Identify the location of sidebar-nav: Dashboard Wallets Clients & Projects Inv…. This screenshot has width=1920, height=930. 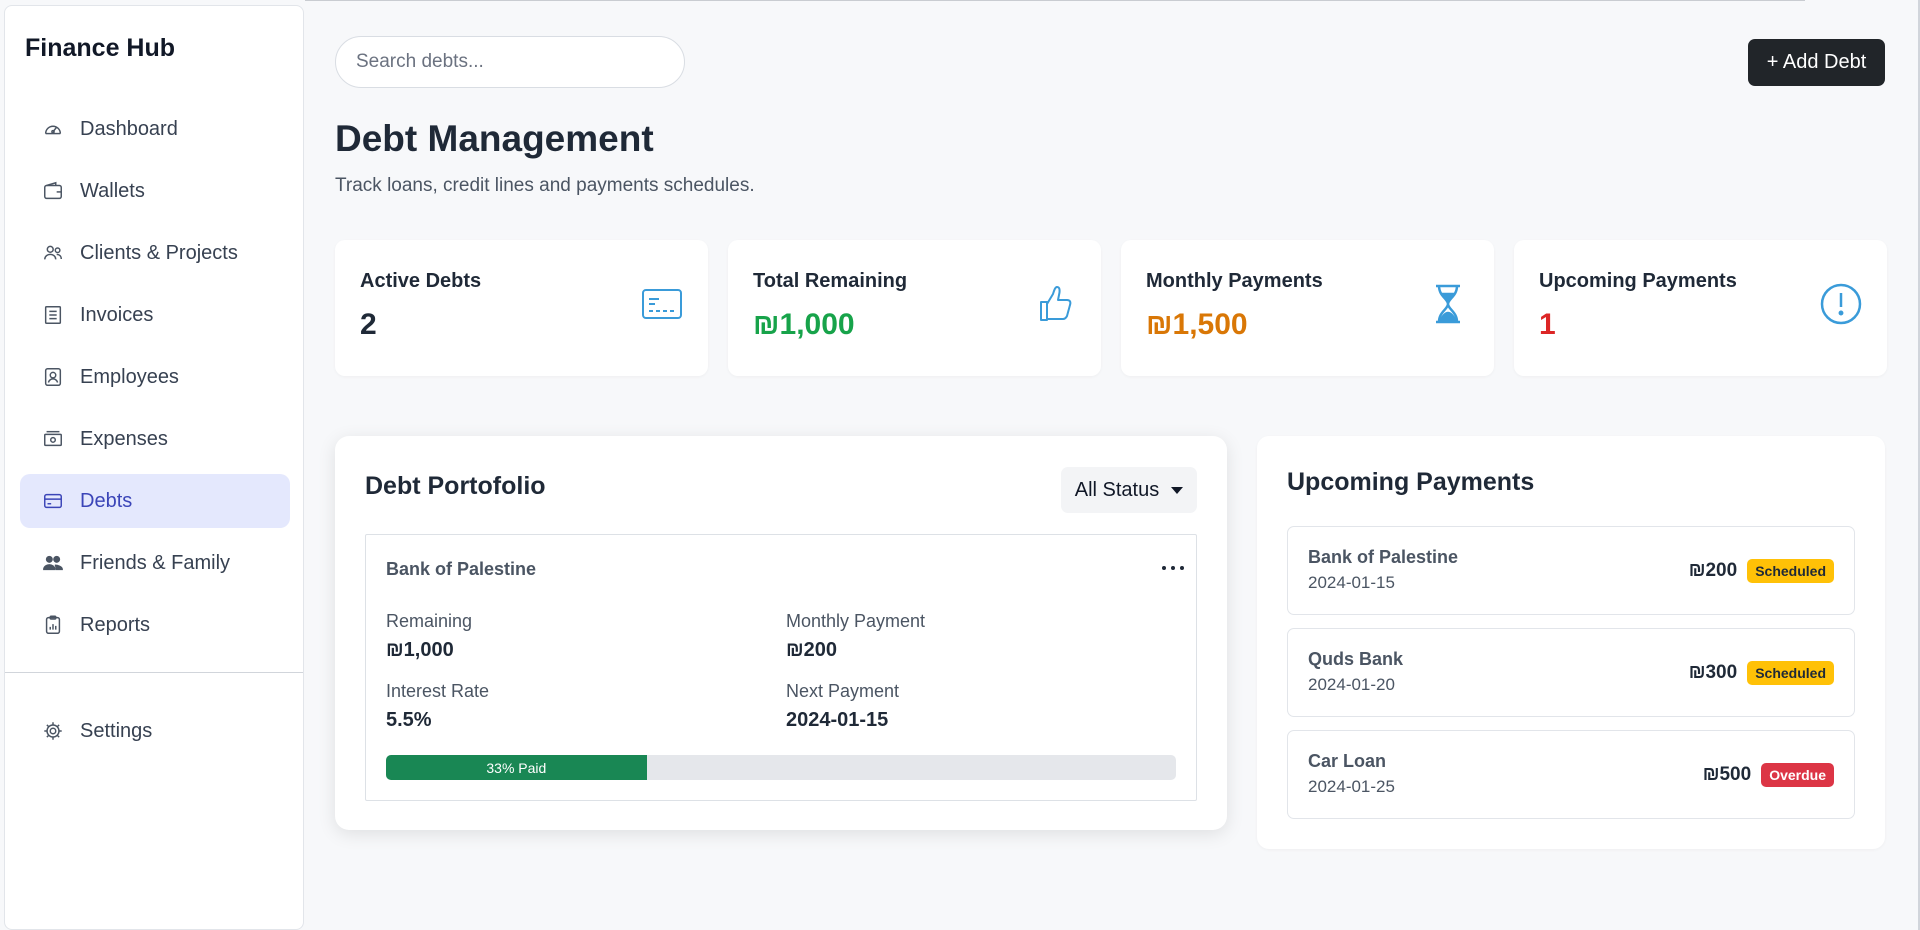
(155, 381).